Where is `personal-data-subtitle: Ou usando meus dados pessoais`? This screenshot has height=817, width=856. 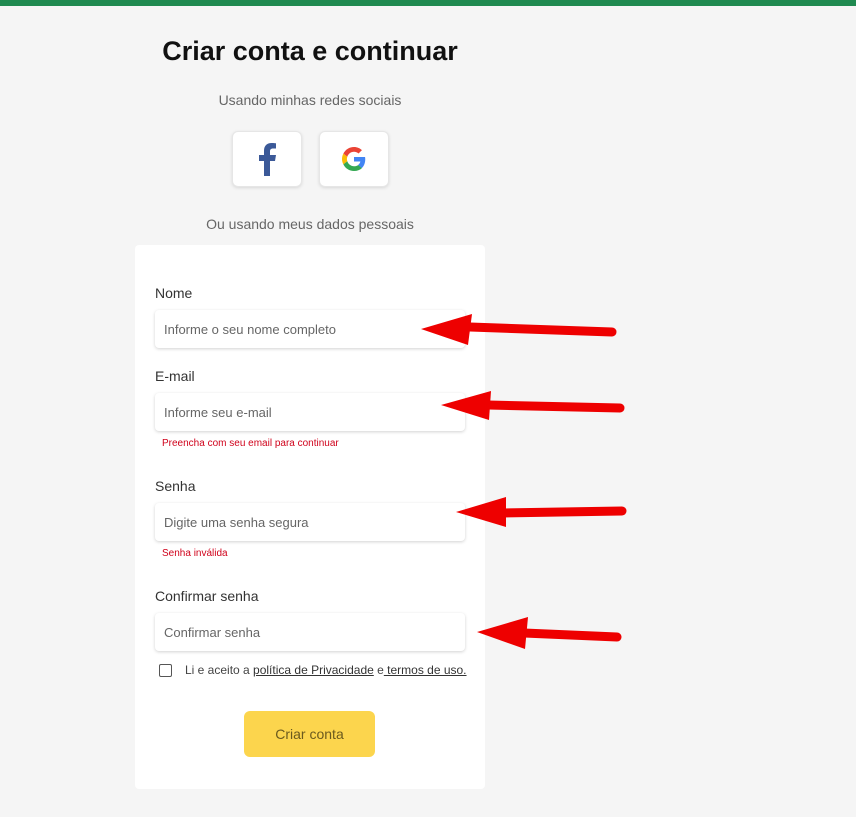
personal-data-subtitle: Ou usando meus dados pessoais is located at coordinates (310, 224).